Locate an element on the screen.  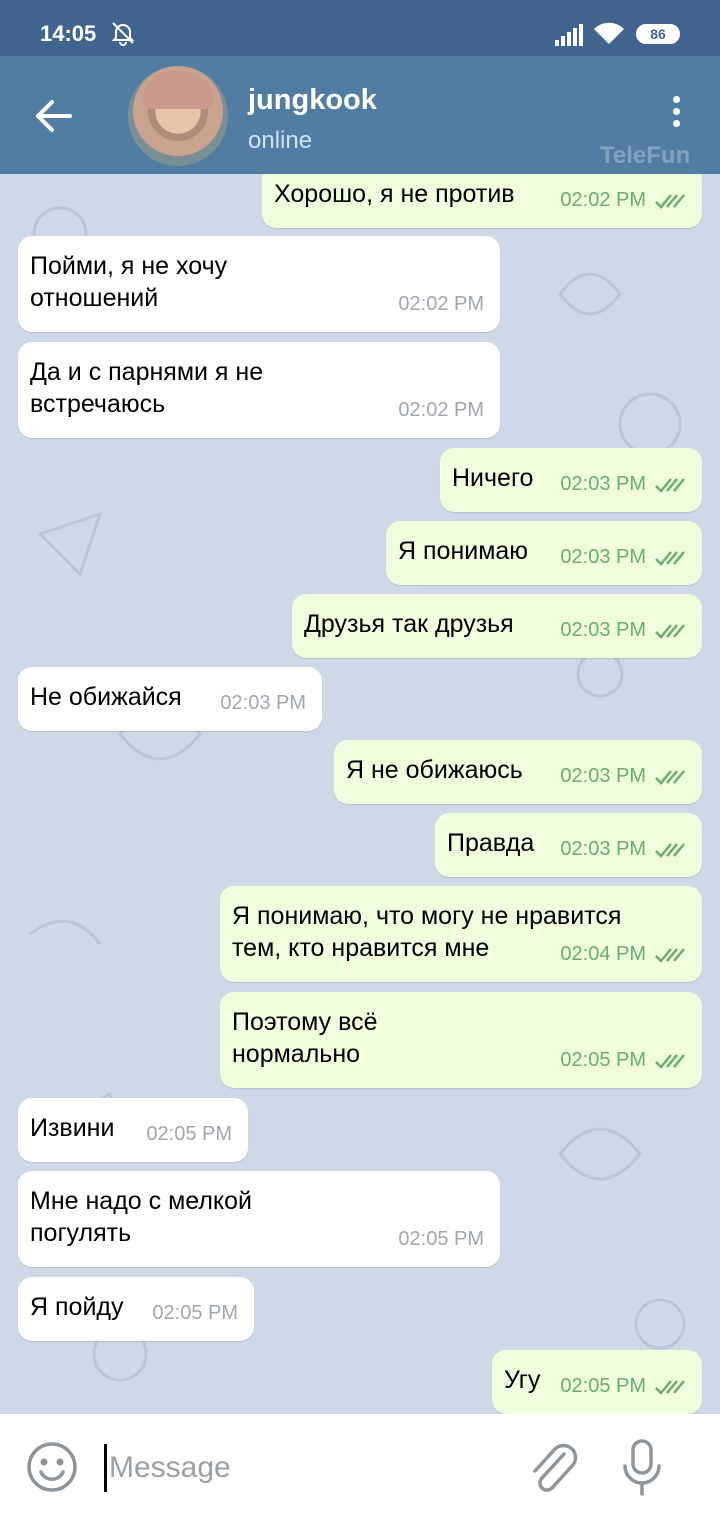
incoming-message: Мне надо с мелкой погулять 02:05 PM is located at coordinates (259, 1219).